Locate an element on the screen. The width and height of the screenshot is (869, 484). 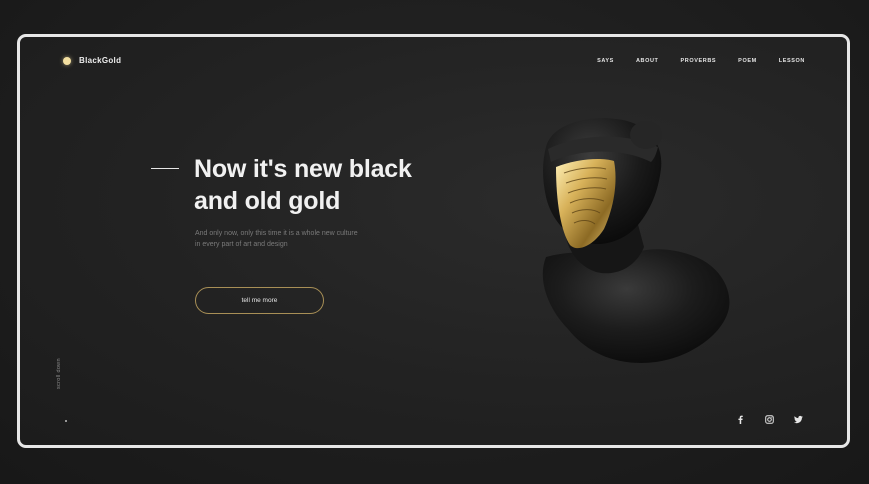
nav-item-about: ABOUT is located at coordinates (647, 61).